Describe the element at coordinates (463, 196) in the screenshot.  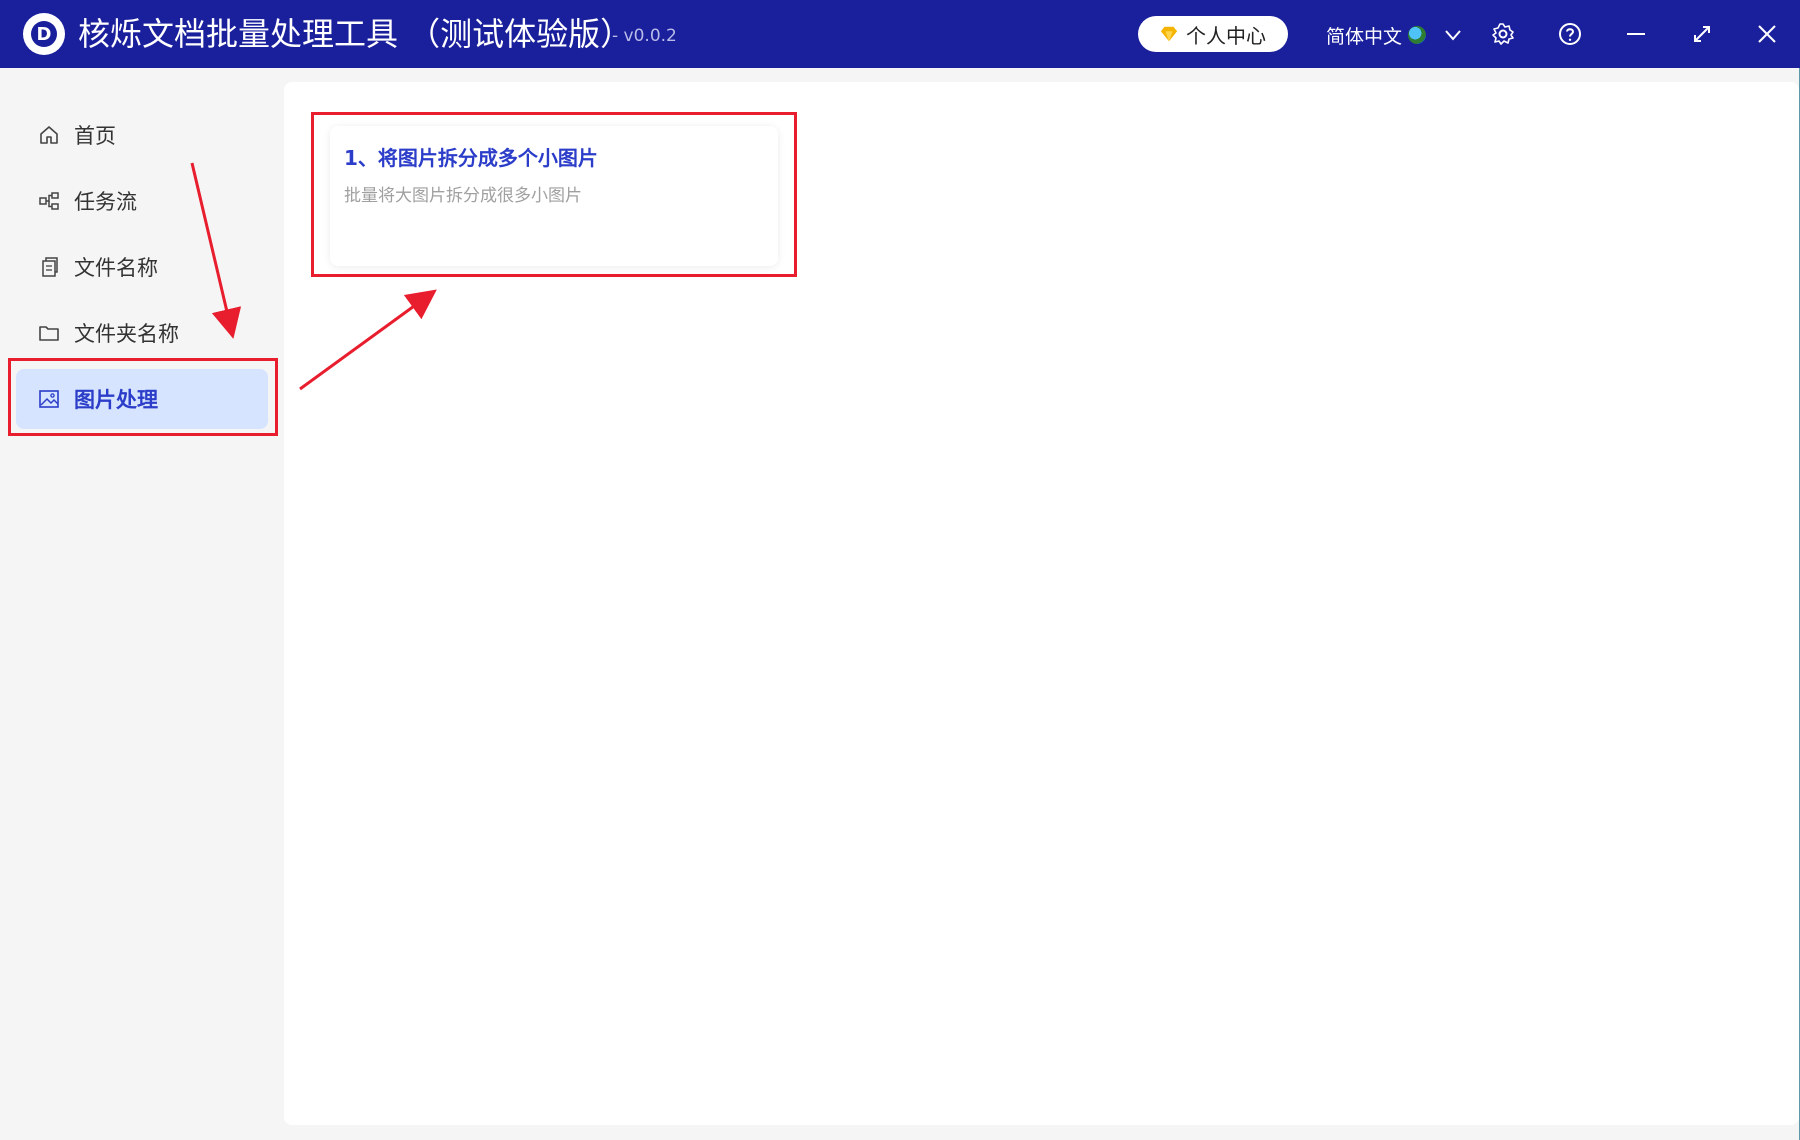
I see `card-description: 批量将大图片拆分成很多小图片` at that location.